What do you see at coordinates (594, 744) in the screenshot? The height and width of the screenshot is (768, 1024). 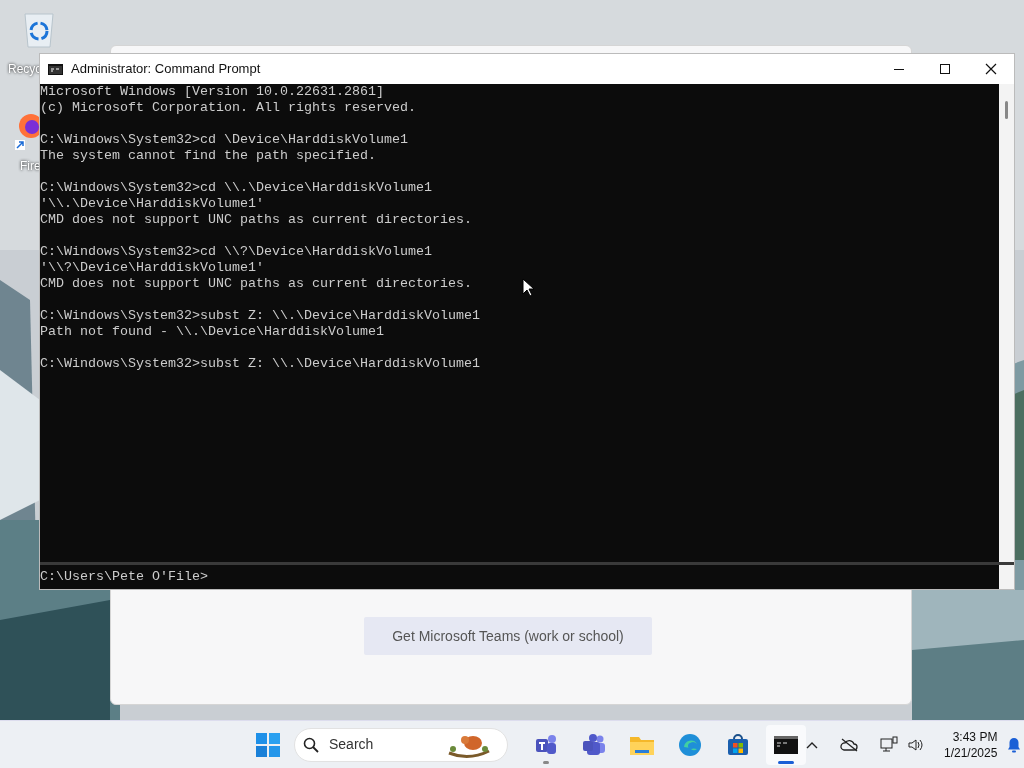 I see `team-app-icon` at bounding box center [594, 744].